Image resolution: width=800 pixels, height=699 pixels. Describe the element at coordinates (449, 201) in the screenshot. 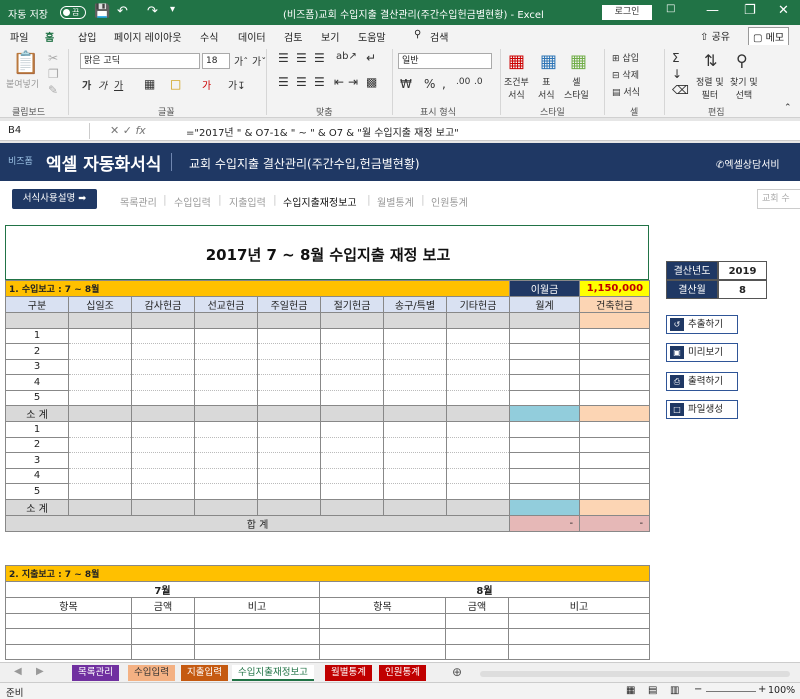

I see `nav-member-stats: 인원통계` at that location.